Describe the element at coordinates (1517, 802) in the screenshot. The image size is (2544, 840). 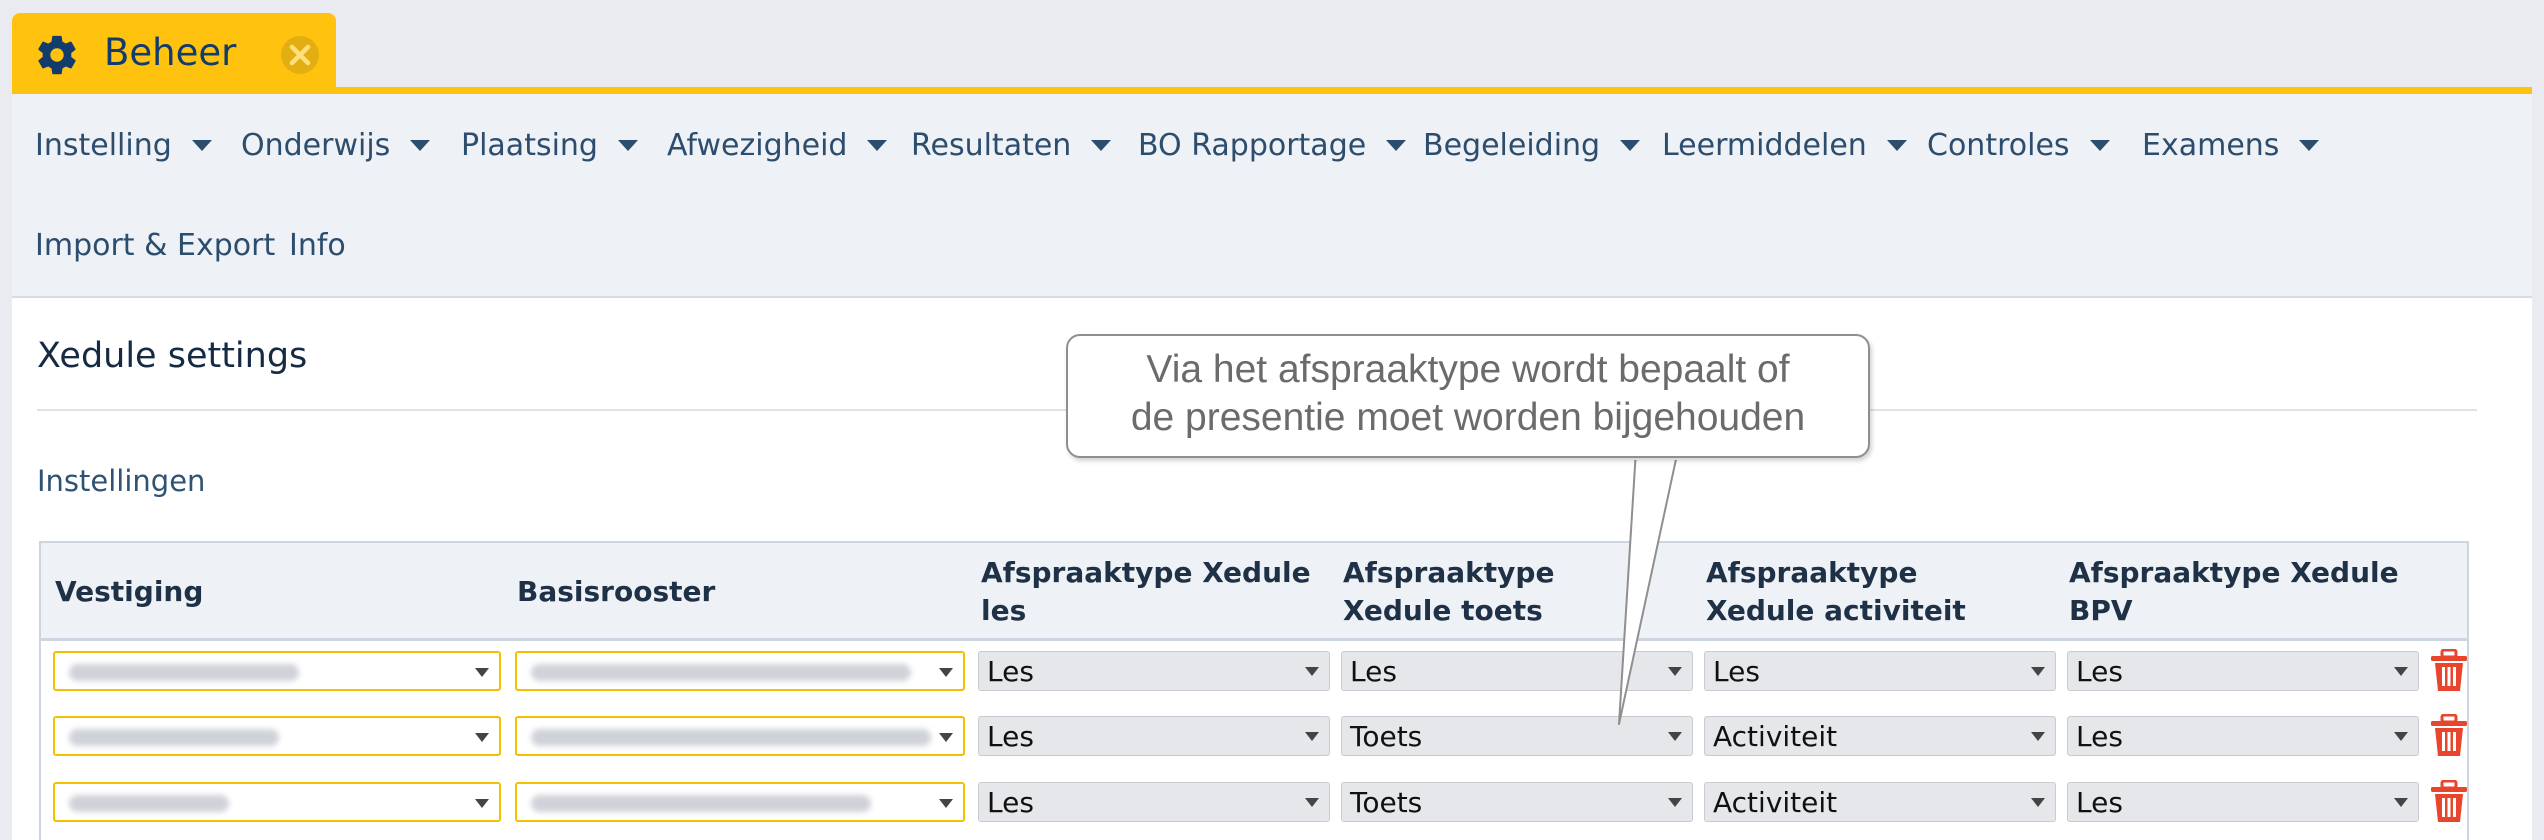
I see `afspraaktype-toets-select: Toets` at that location.